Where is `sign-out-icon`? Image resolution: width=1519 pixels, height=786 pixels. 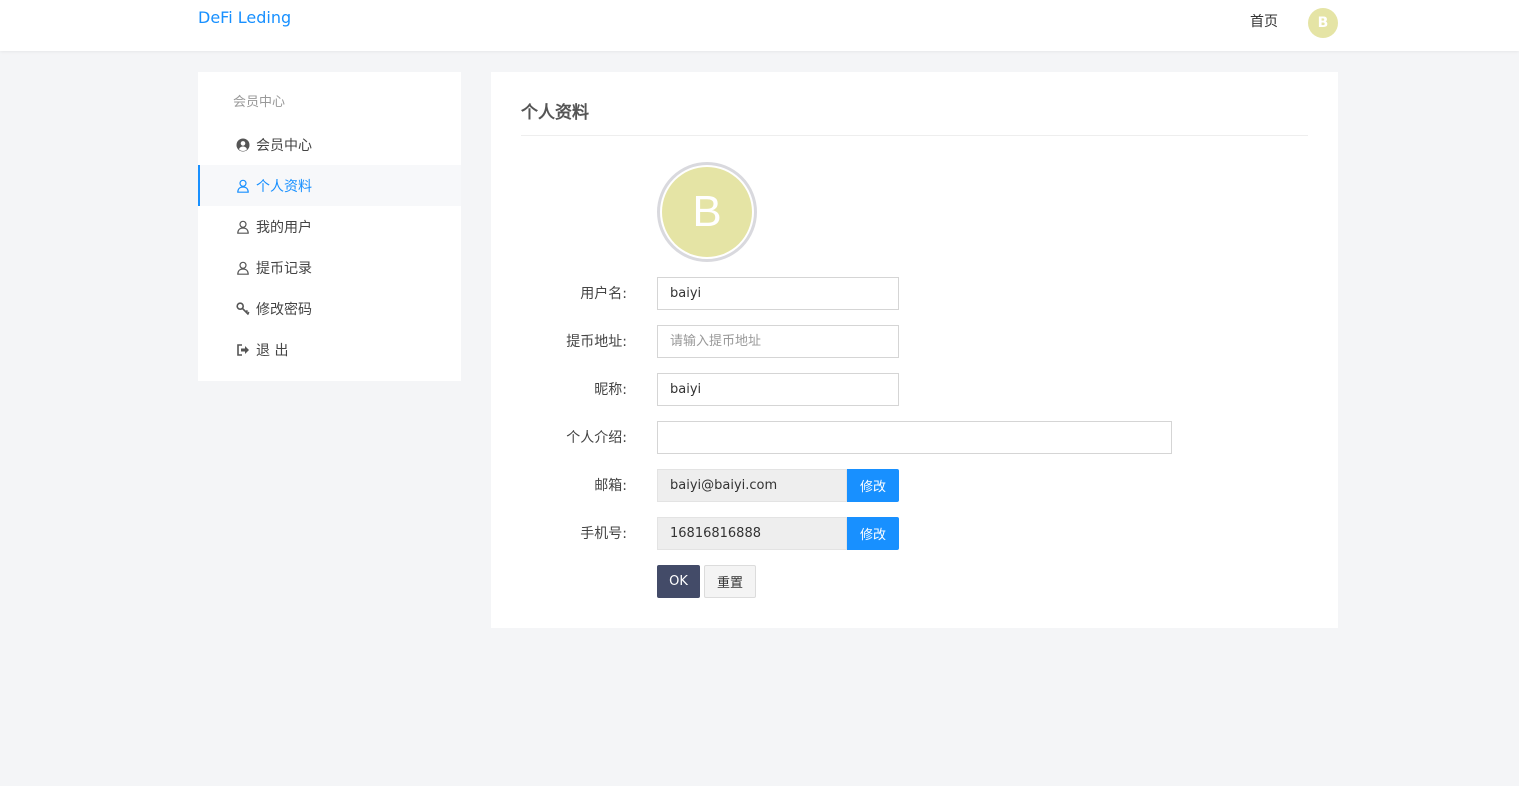
sign-out-icon is located at coordinates (243, 350).